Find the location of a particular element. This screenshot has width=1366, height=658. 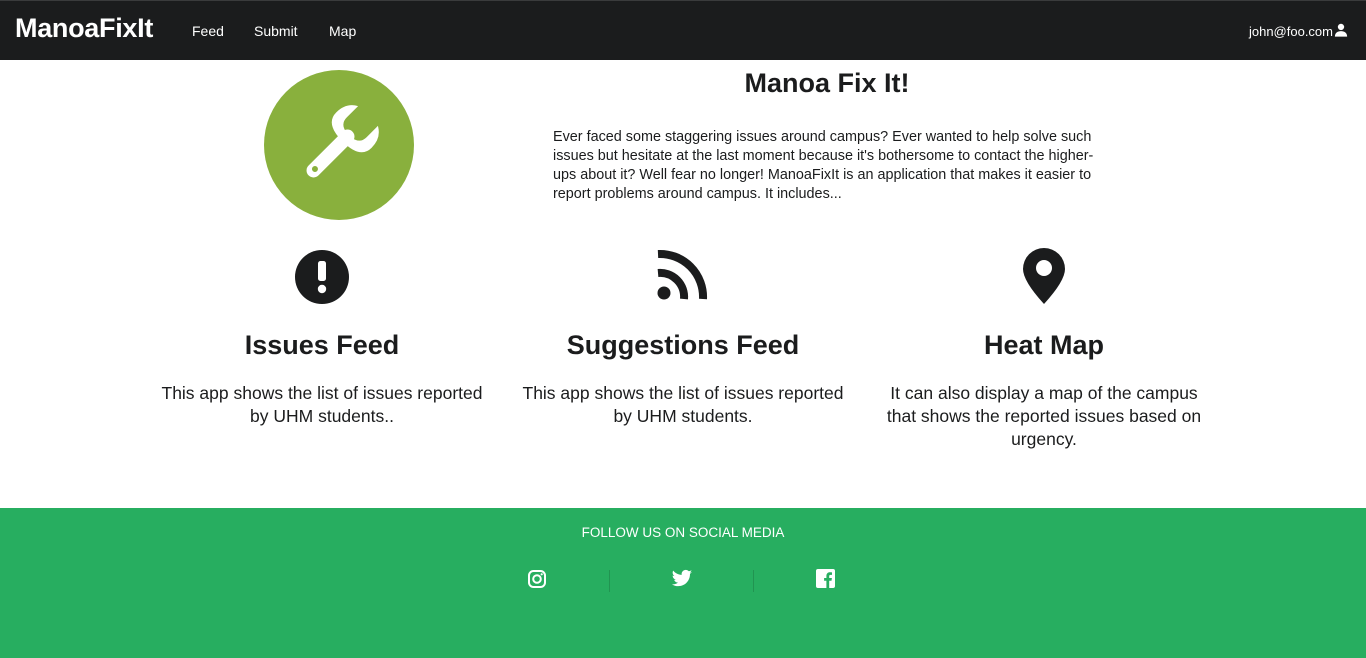

facebook-icon is located at coordinates (825, 581).